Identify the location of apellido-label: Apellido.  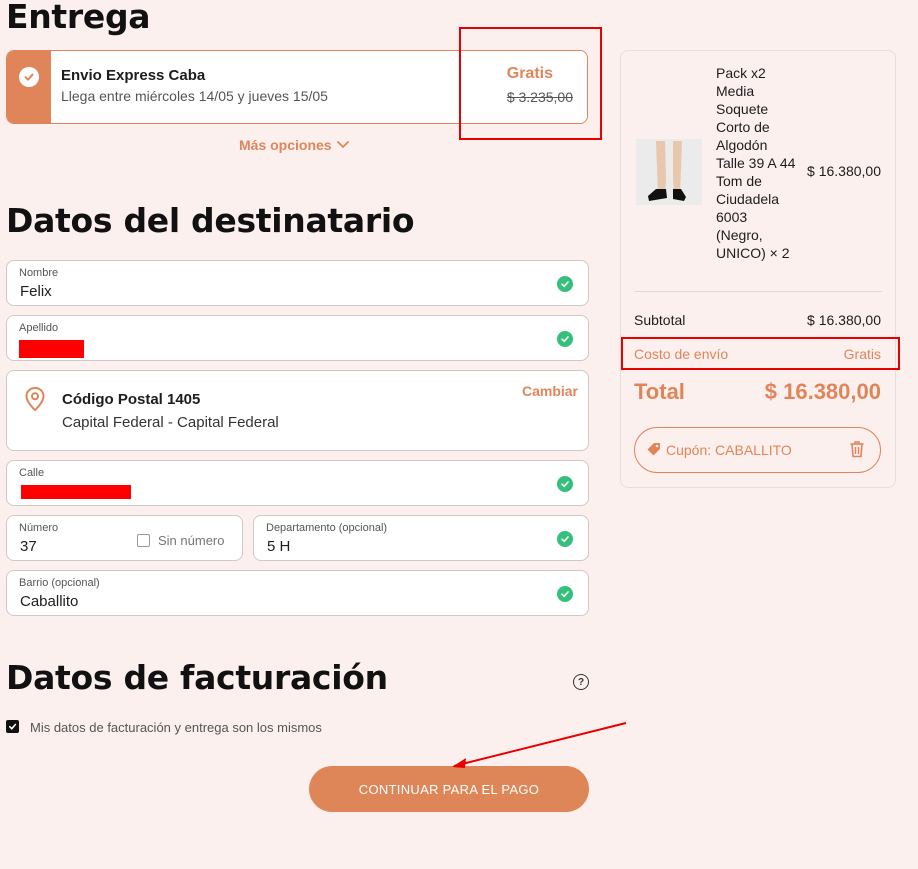
(39, 328).